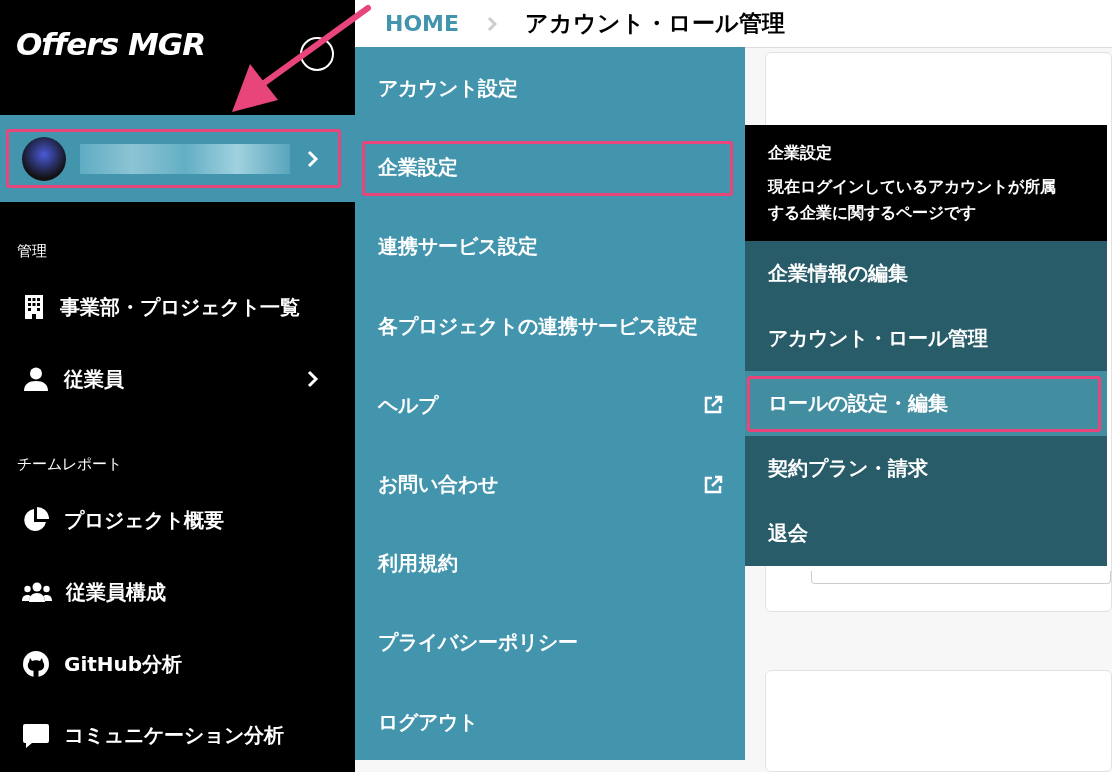  I want to click on submenu-item: ロールの設定・編集, so click(926, 404).